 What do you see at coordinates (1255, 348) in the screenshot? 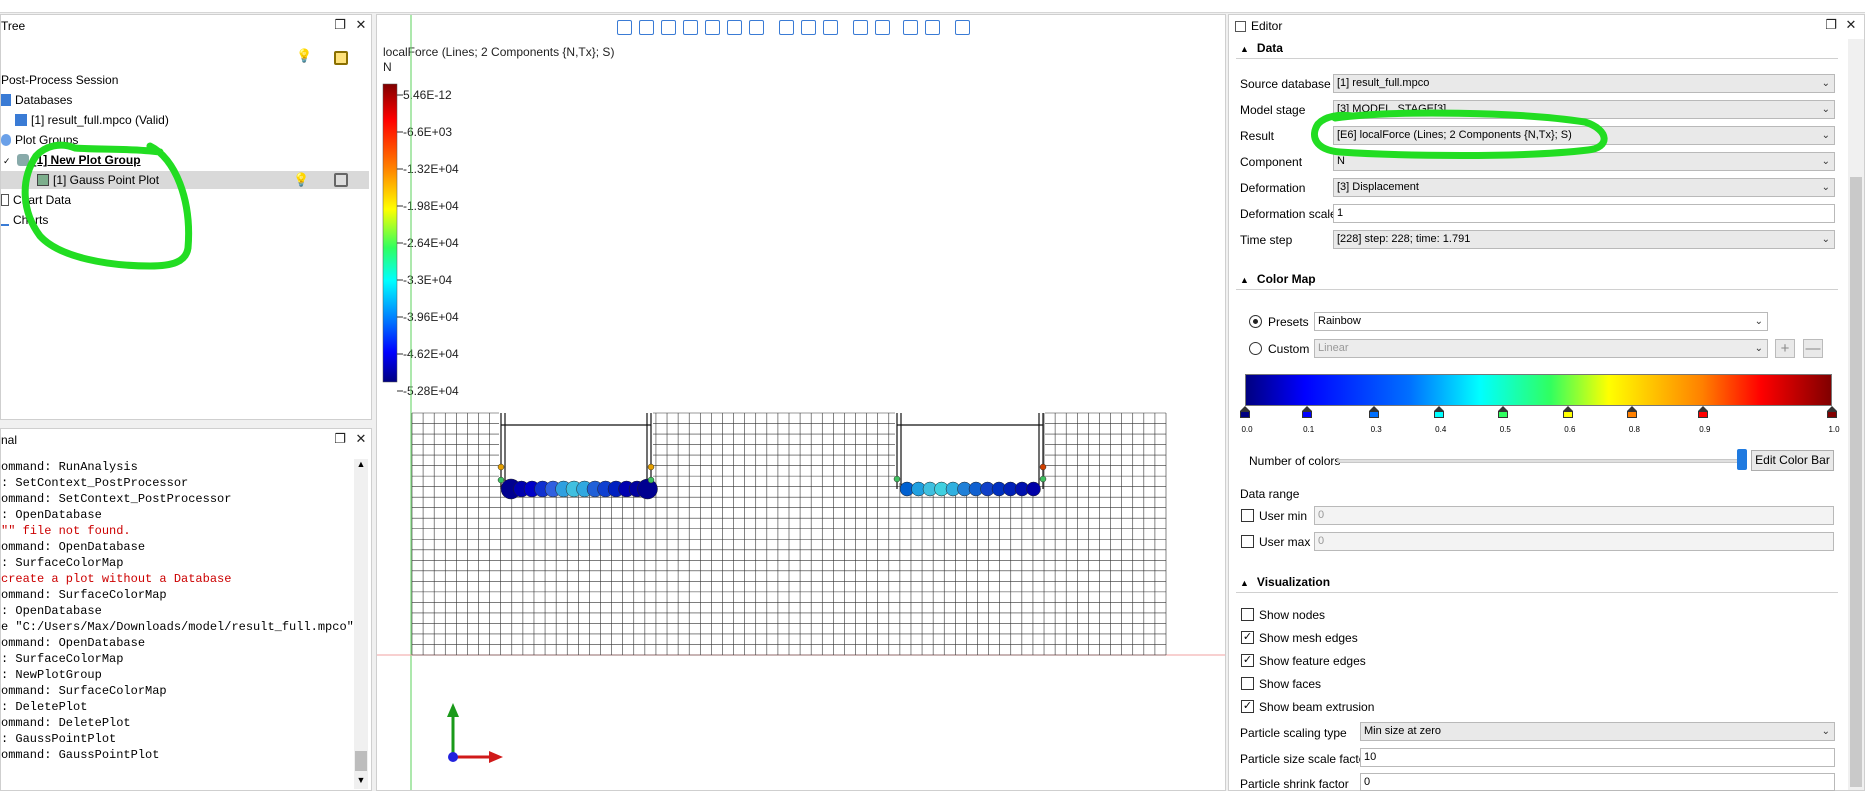
I see `custom-radio` at bounding box center [1255, 348].